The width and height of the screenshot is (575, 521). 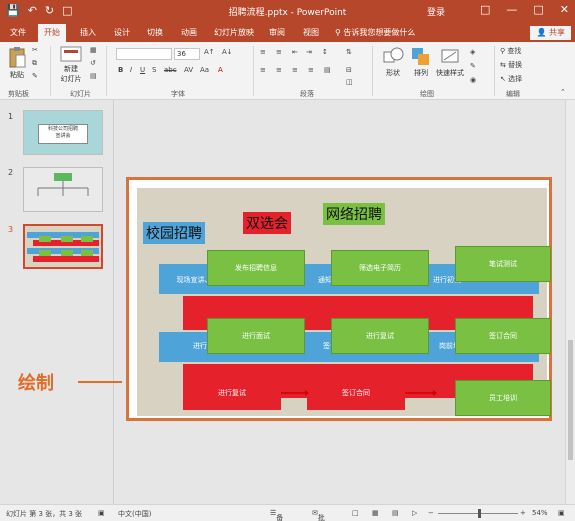 I want to click on fit-slide-icon: ▣, so click(x=561, y=513).